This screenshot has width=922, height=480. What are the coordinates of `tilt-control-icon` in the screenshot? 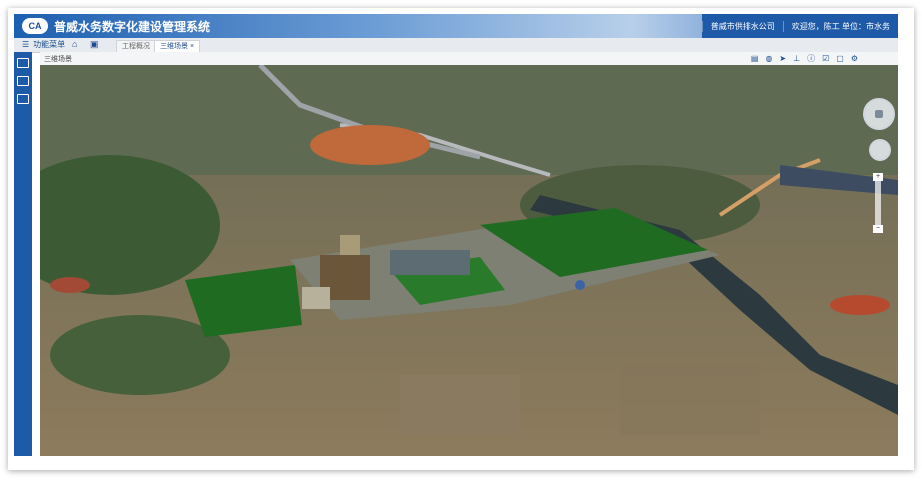 It's located at (880, 150).